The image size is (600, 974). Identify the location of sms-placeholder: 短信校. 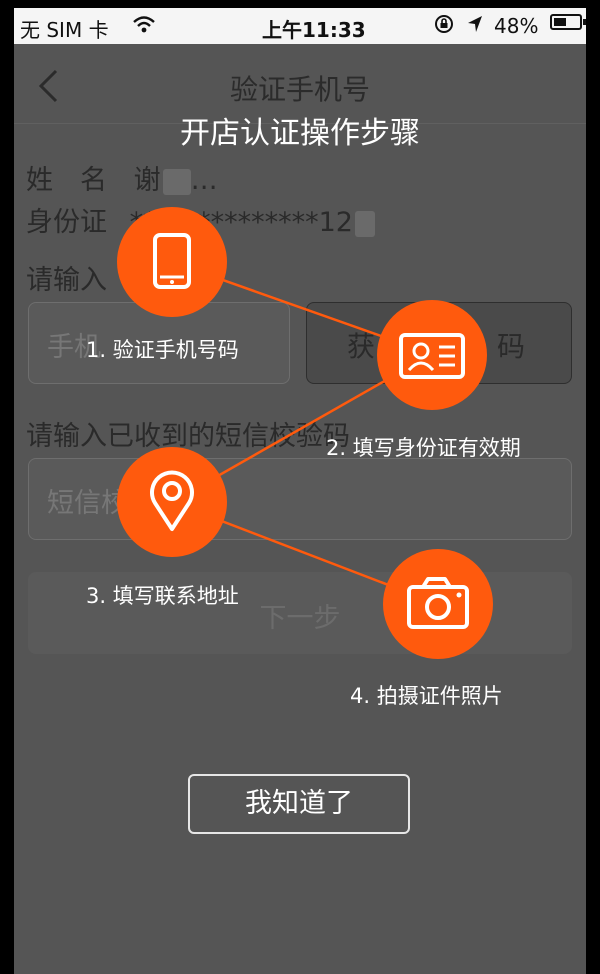
(87, 503).